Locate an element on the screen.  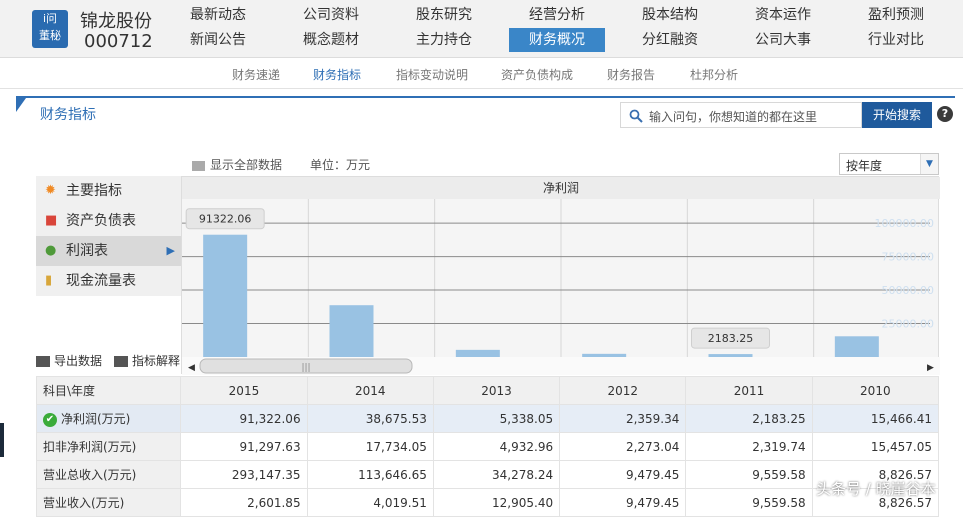
nav-item-4: 股本结构 is located at coordinates (670, 15).